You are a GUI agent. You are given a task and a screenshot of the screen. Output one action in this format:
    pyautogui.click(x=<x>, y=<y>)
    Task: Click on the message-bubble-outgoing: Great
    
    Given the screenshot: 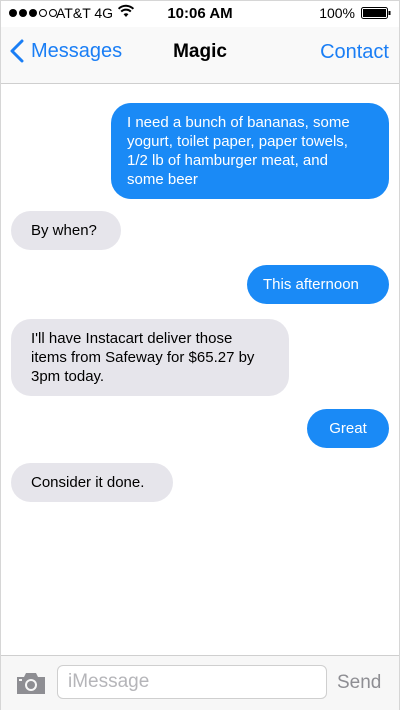 What is the action you would take?
    pyautogui.click(x=348, y=428)
    